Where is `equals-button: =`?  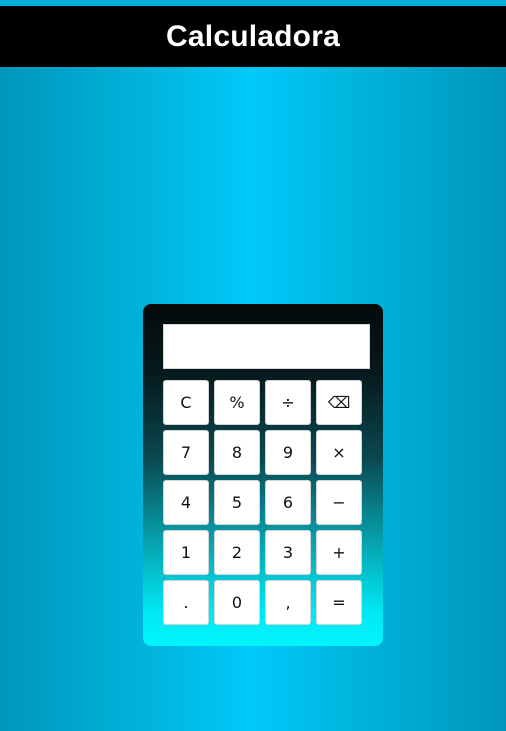 equals-button: = is located at coordinates (339, 602).